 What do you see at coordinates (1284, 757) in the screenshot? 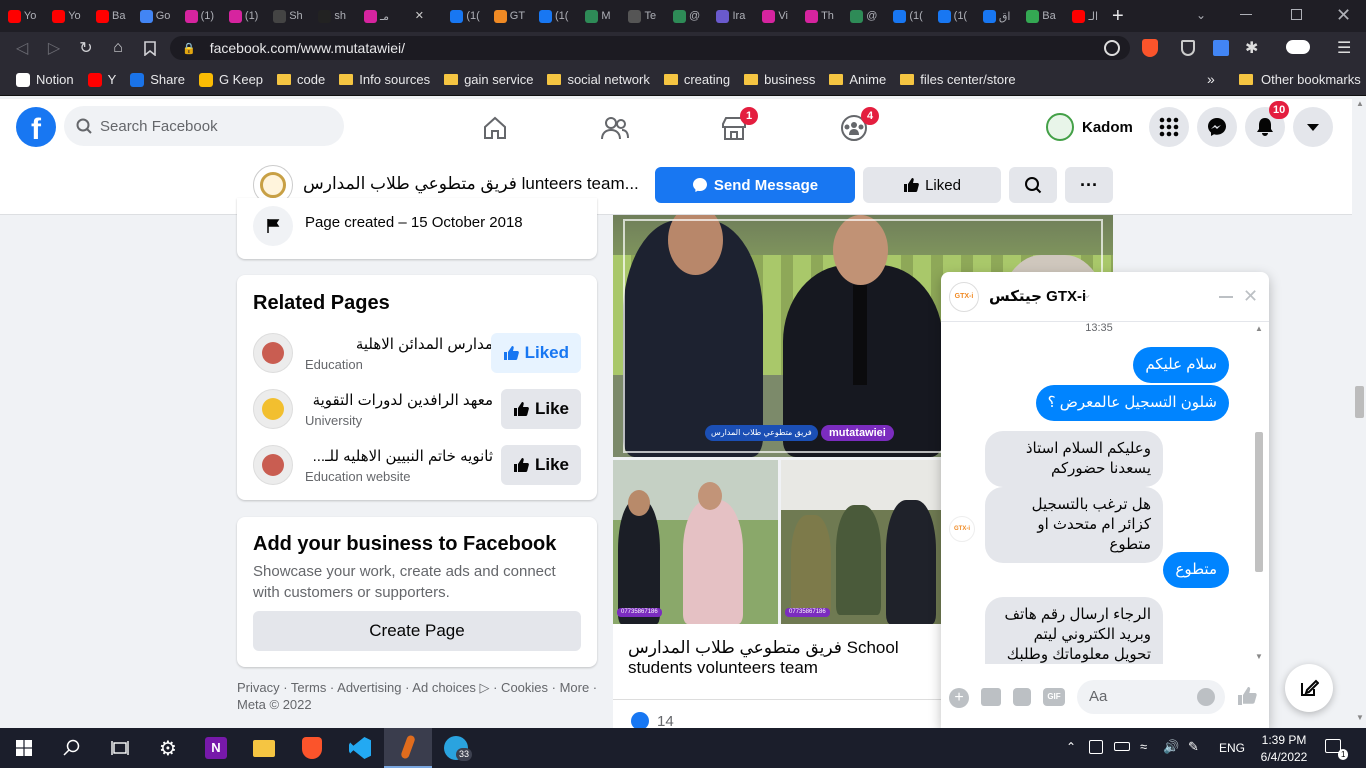
I see `clock-date: 6/4/2022` at bounding box center [1284, 757].